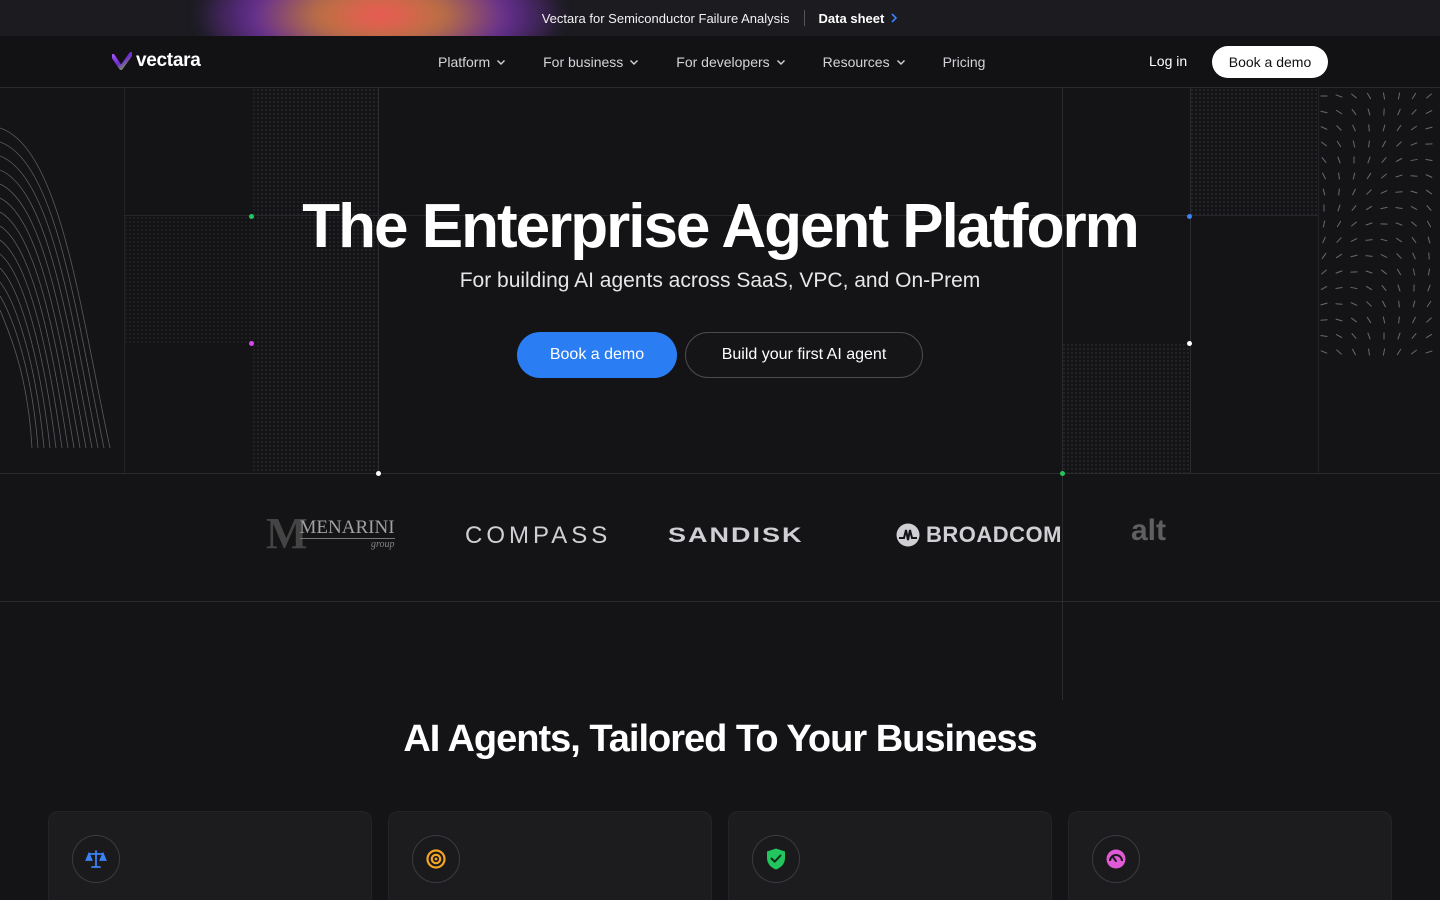 This screenshot has width=1440, height=900. I want to click on broadcom-logo: BROADCOM, so click(979, 535).